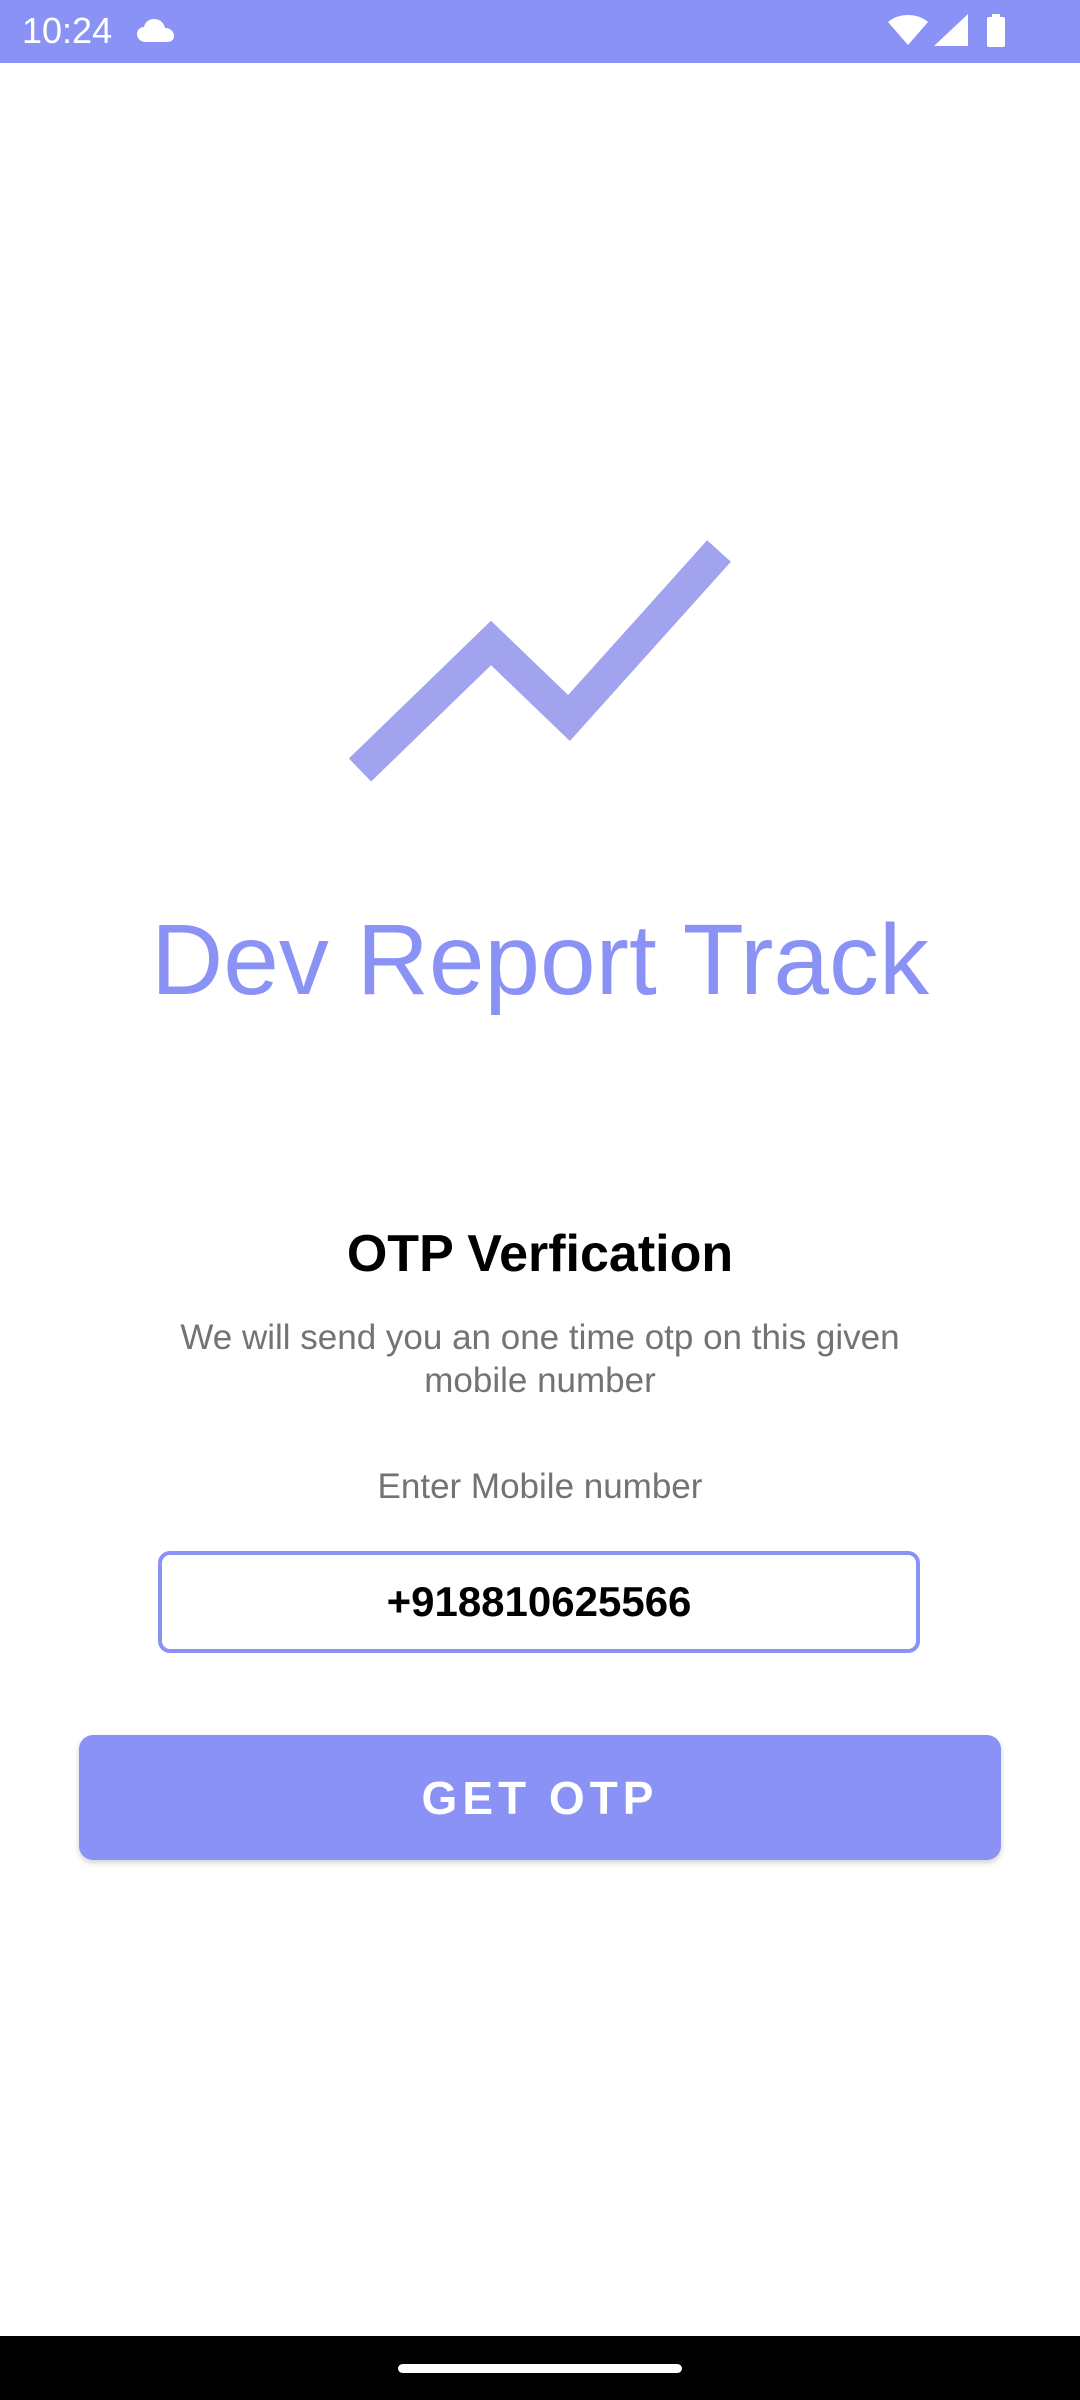 The height and width of the screenshot is (2400, 1080). I want to click on cloud-icon, so click(155, 30).